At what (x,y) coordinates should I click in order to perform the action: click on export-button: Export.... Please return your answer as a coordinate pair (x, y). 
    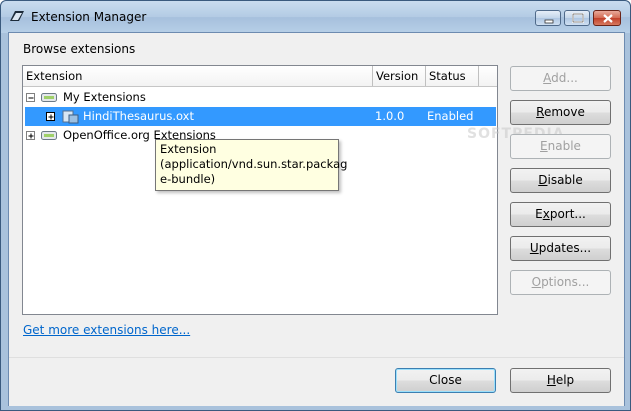
    Looking at the image, I should click on (560, 214).